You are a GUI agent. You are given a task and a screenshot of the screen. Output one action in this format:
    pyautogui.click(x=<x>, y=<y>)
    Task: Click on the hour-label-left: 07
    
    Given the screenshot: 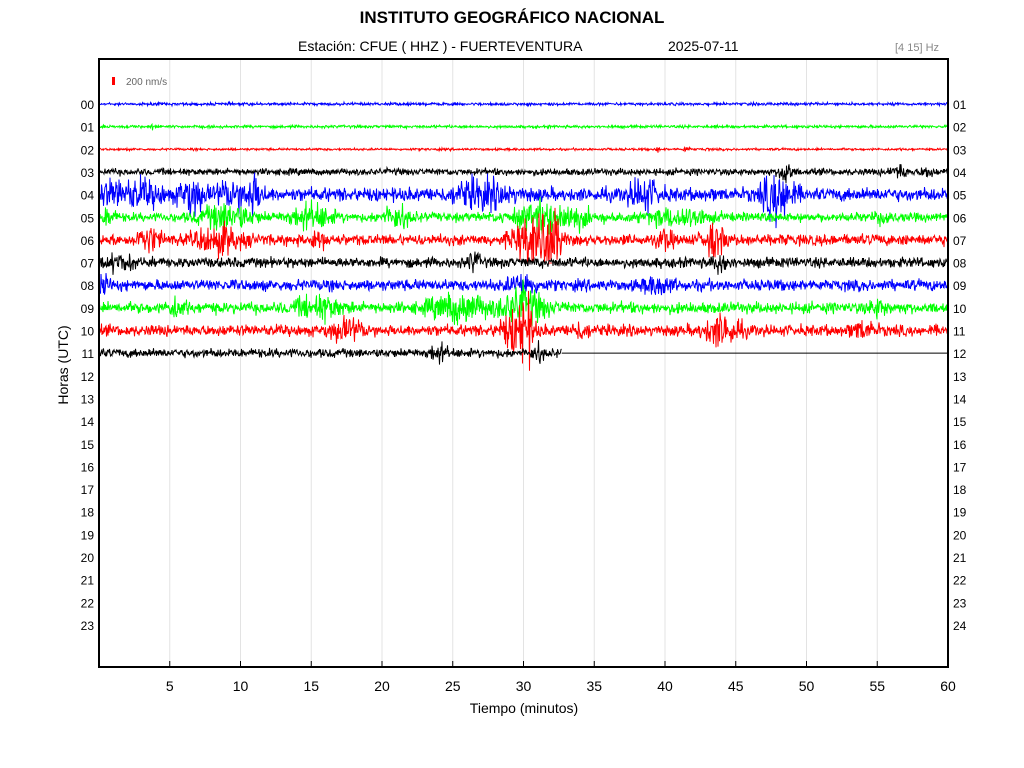 What is the action you would take?
    pyautogui.click(x=88, y=264)
    